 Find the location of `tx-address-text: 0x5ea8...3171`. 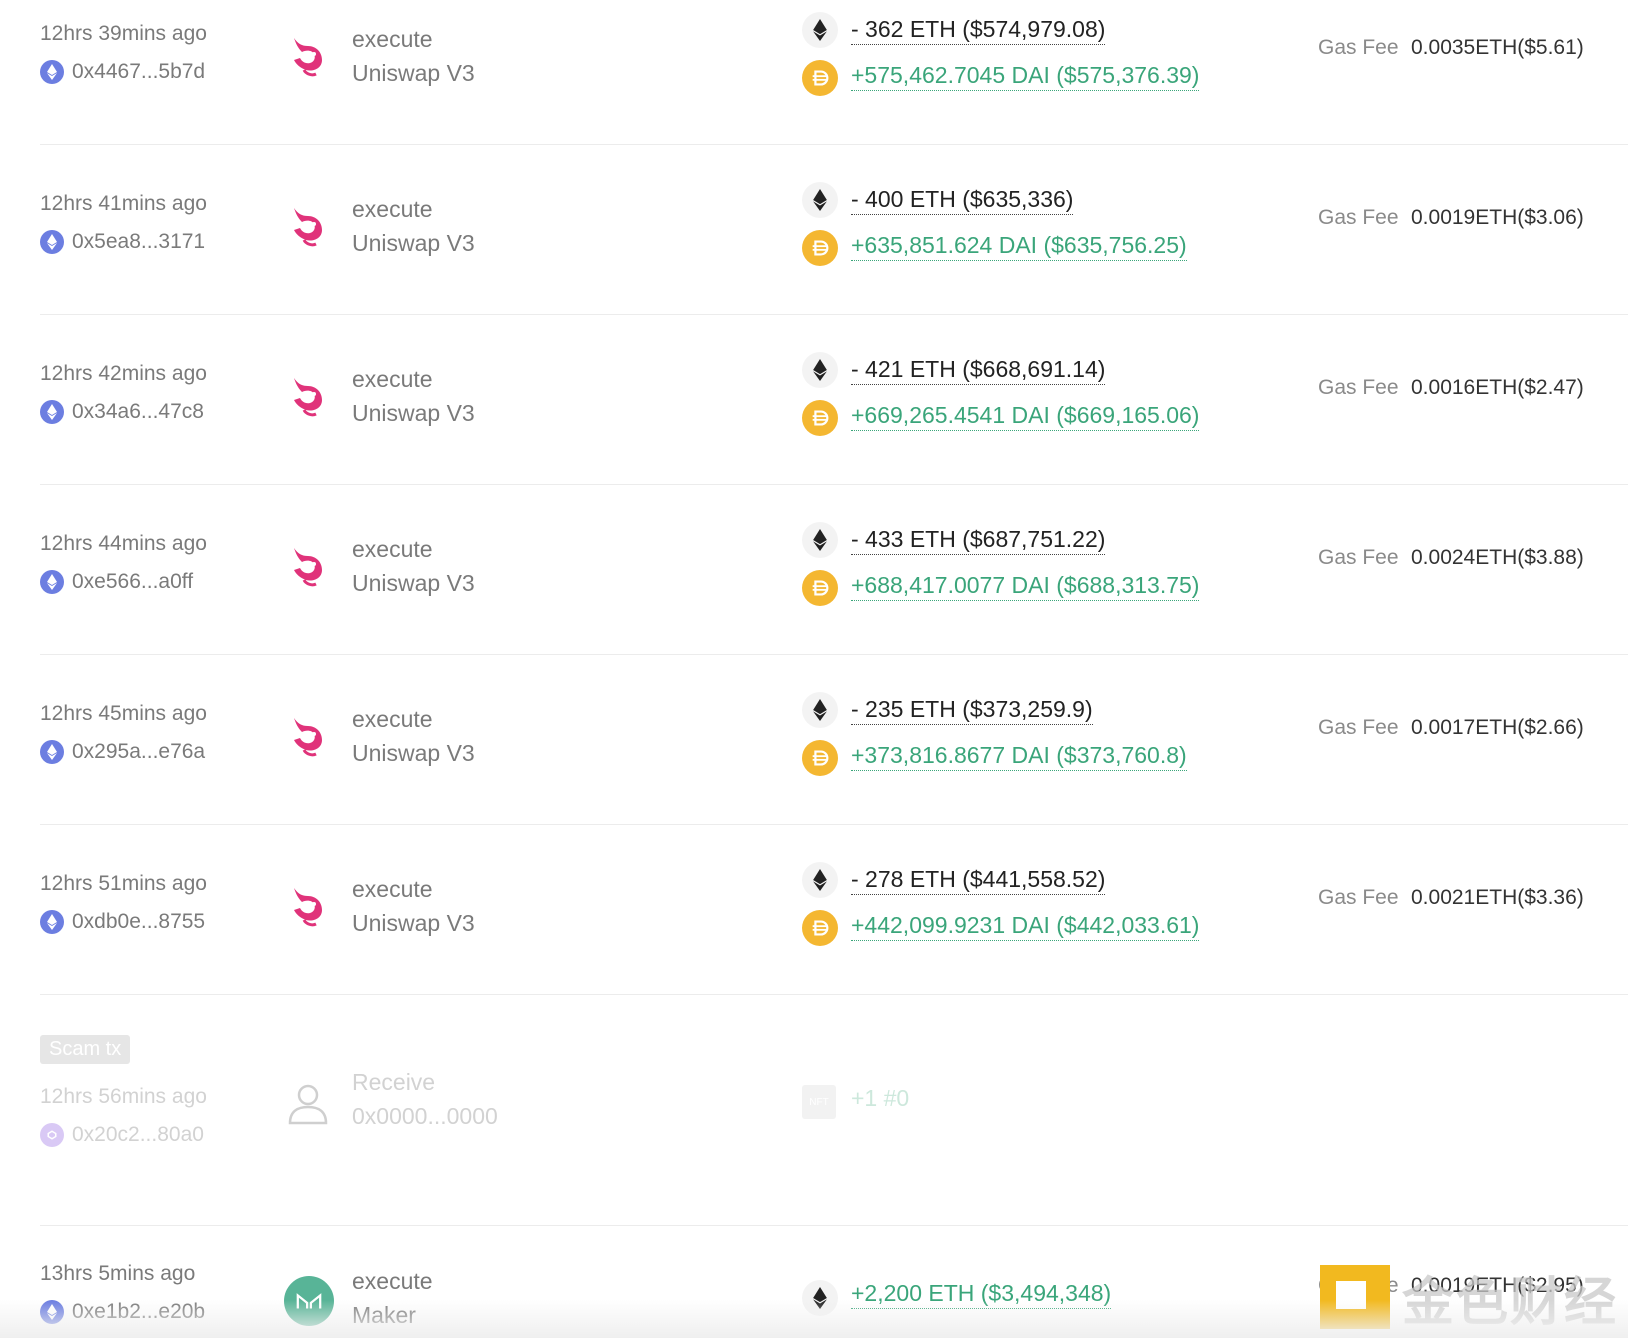

tx-address-text: 0x5ea8...3171 is located at coordinates (138, 242).